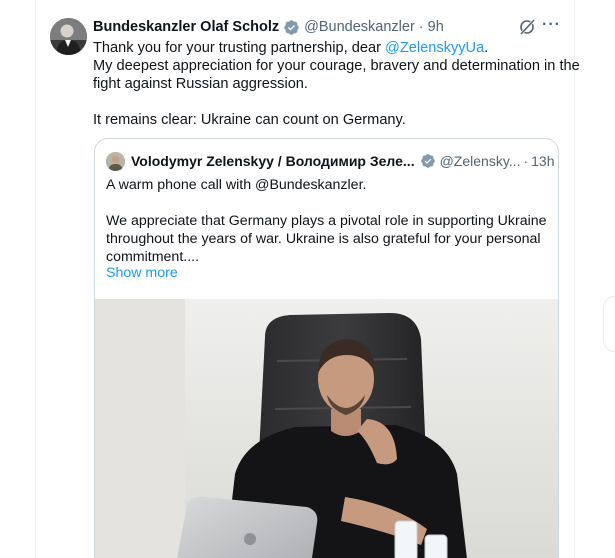  Describe the element at coordinates (609, 324) in the screenshot. I see `side-panel-edge` at that location.